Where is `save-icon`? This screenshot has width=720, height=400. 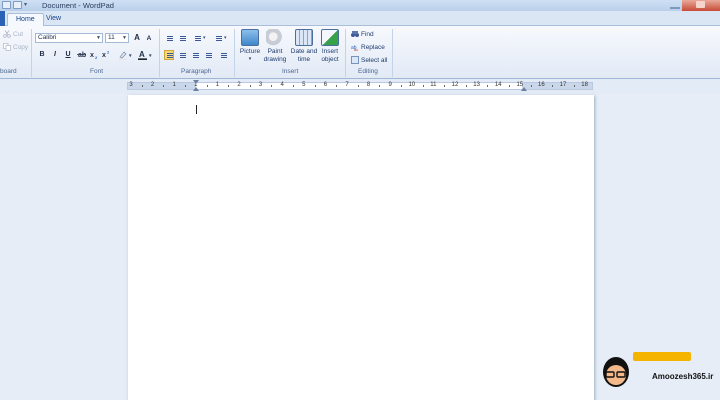
save-icon is located at coordinates (6, 5).